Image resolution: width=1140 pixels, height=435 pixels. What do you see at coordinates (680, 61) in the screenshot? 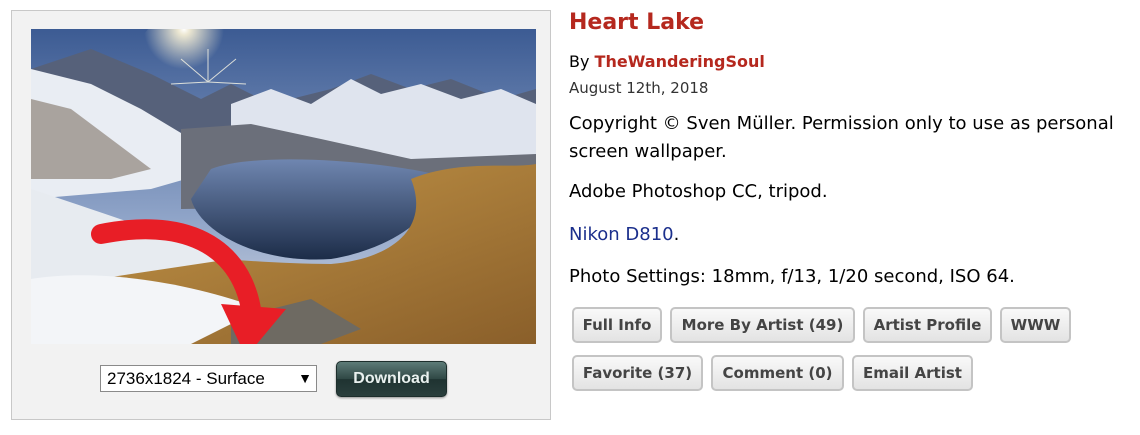
I see `artist-link: TheWanderingSoul` at bounding box center [680, 61].